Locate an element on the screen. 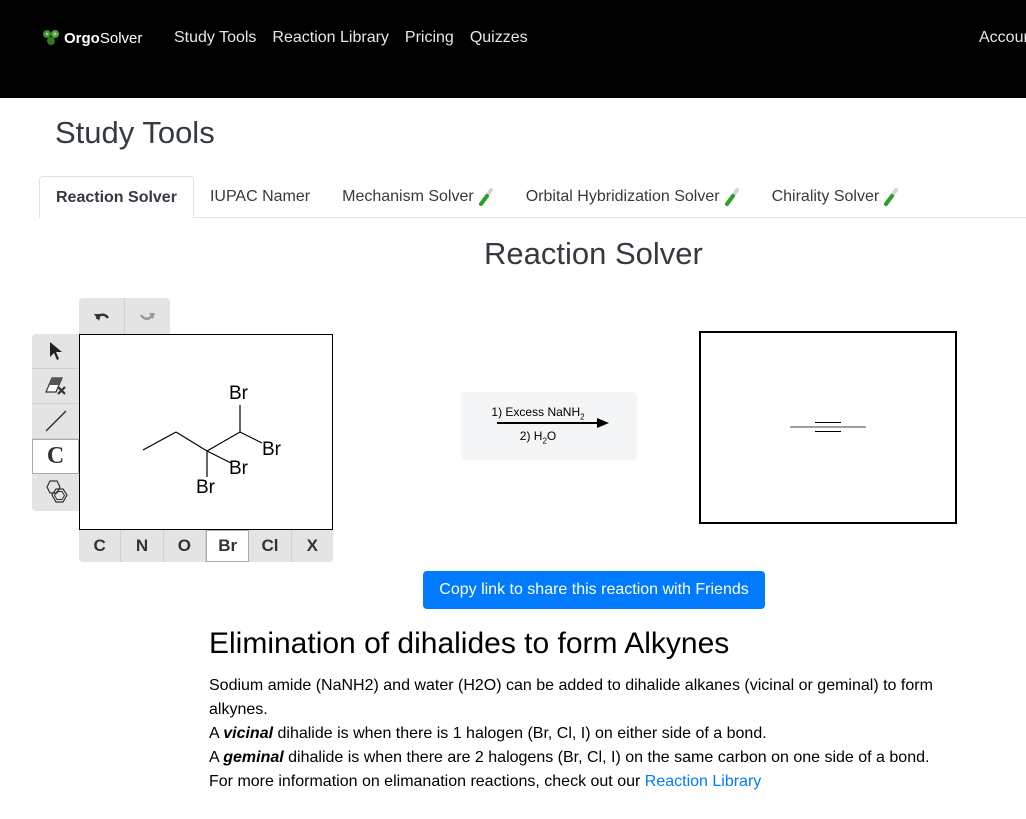  atom-selector: C N O Br Cl X is located at coordinates (206, 546).